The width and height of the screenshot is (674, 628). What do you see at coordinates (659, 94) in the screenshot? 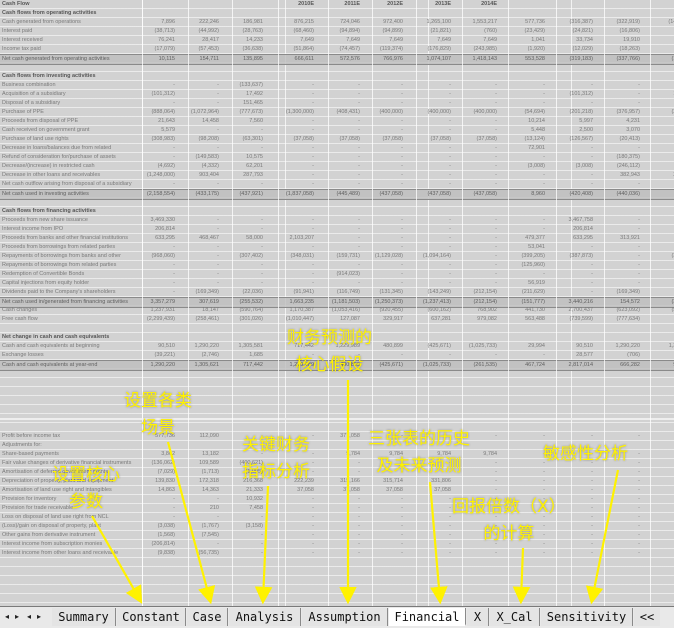
I see `cell-value: 17,4` at bounding box center [659, 94].